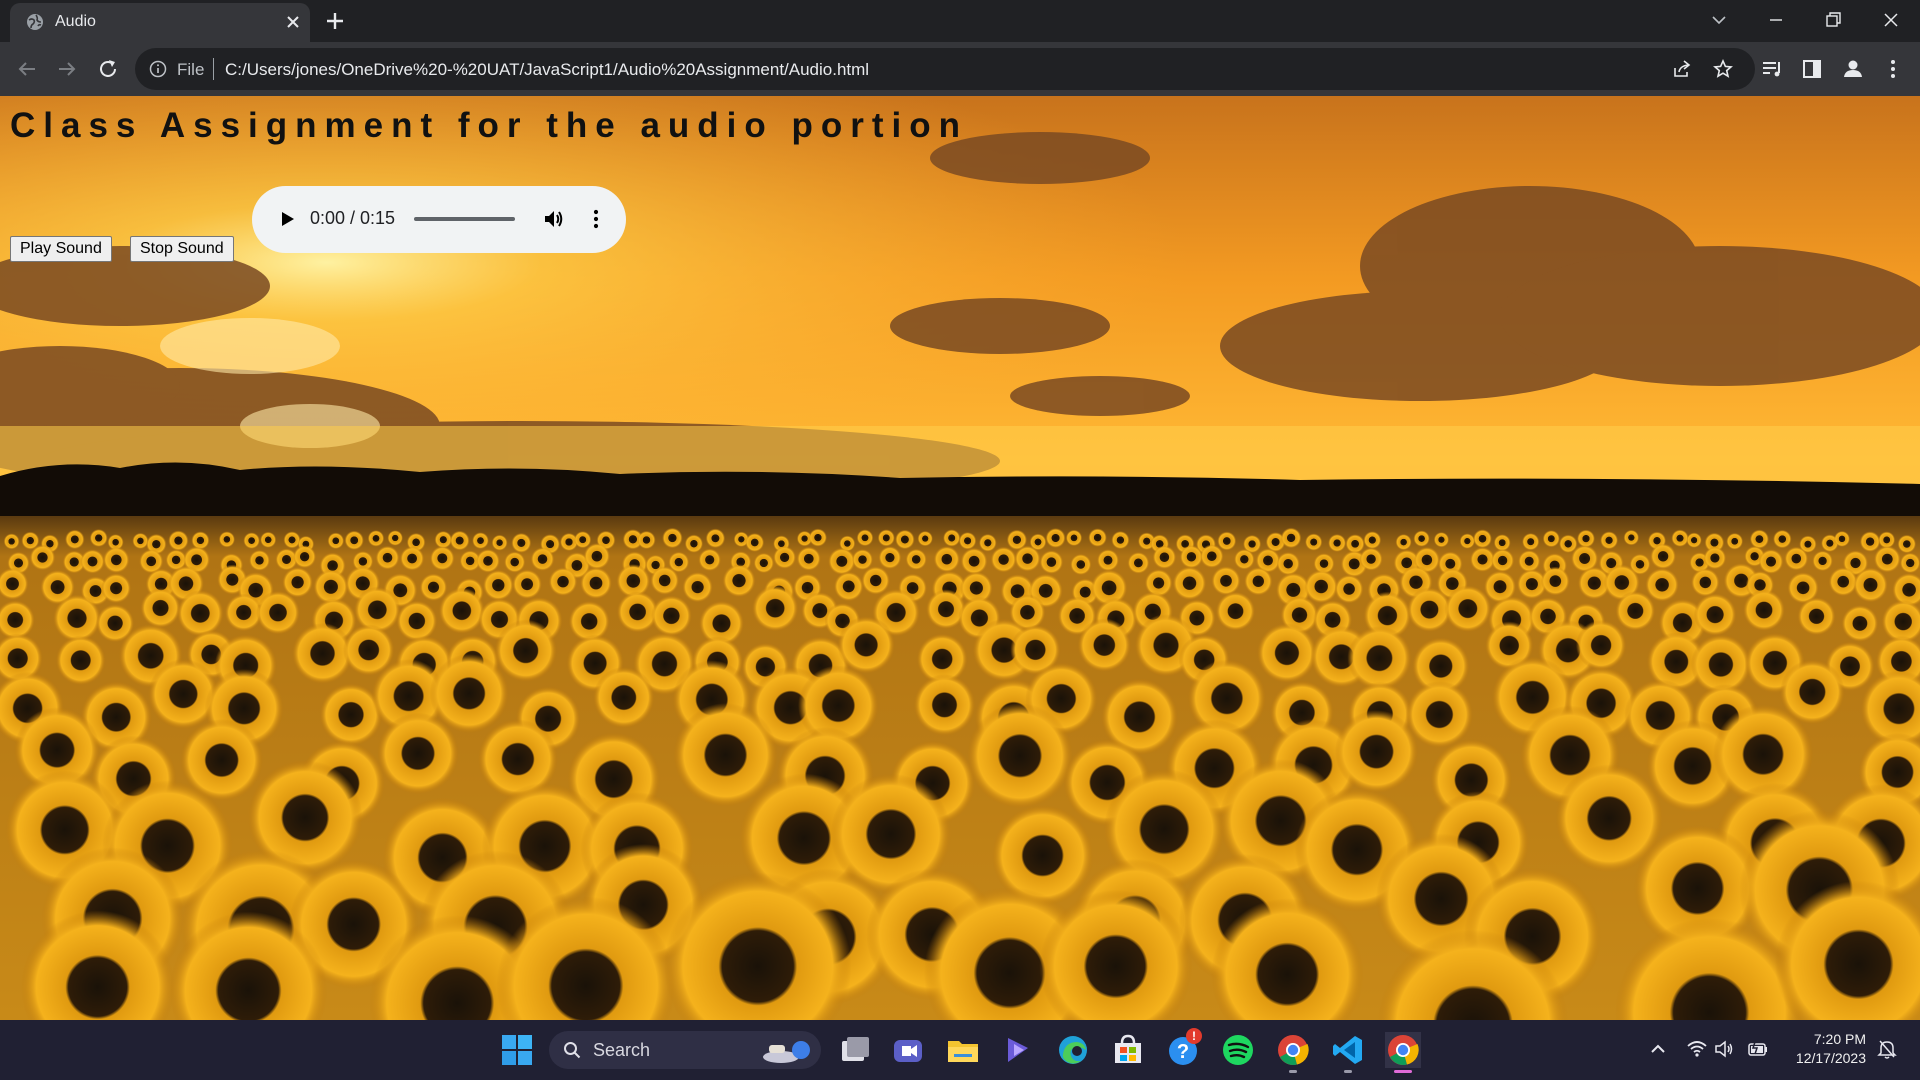  Describe the element at coordinates (908, 1050) in the screenshot. I see `meet-icon` at that location.